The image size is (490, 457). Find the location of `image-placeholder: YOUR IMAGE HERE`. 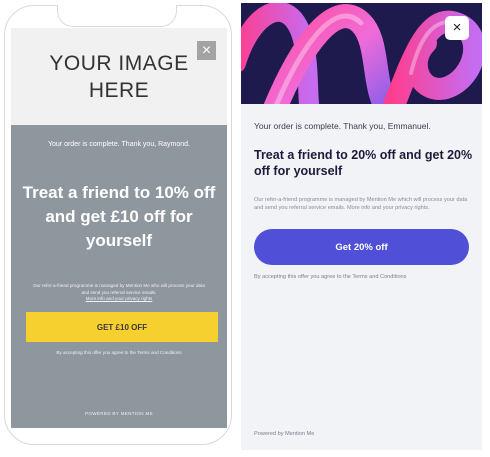

image-placeholder: YOUR IMAGE HERE is located at coordinates (119, 76).